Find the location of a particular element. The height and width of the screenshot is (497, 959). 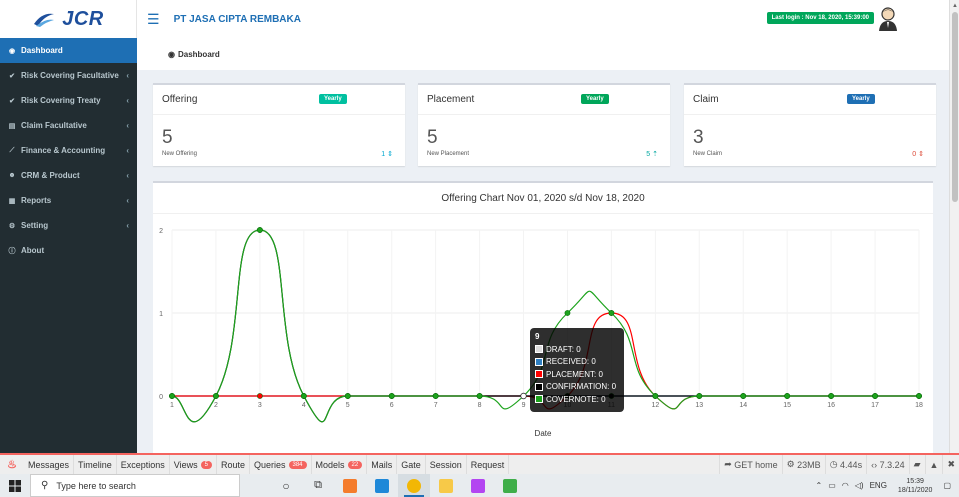

chrome-icon is located at coordinates (414, 485).